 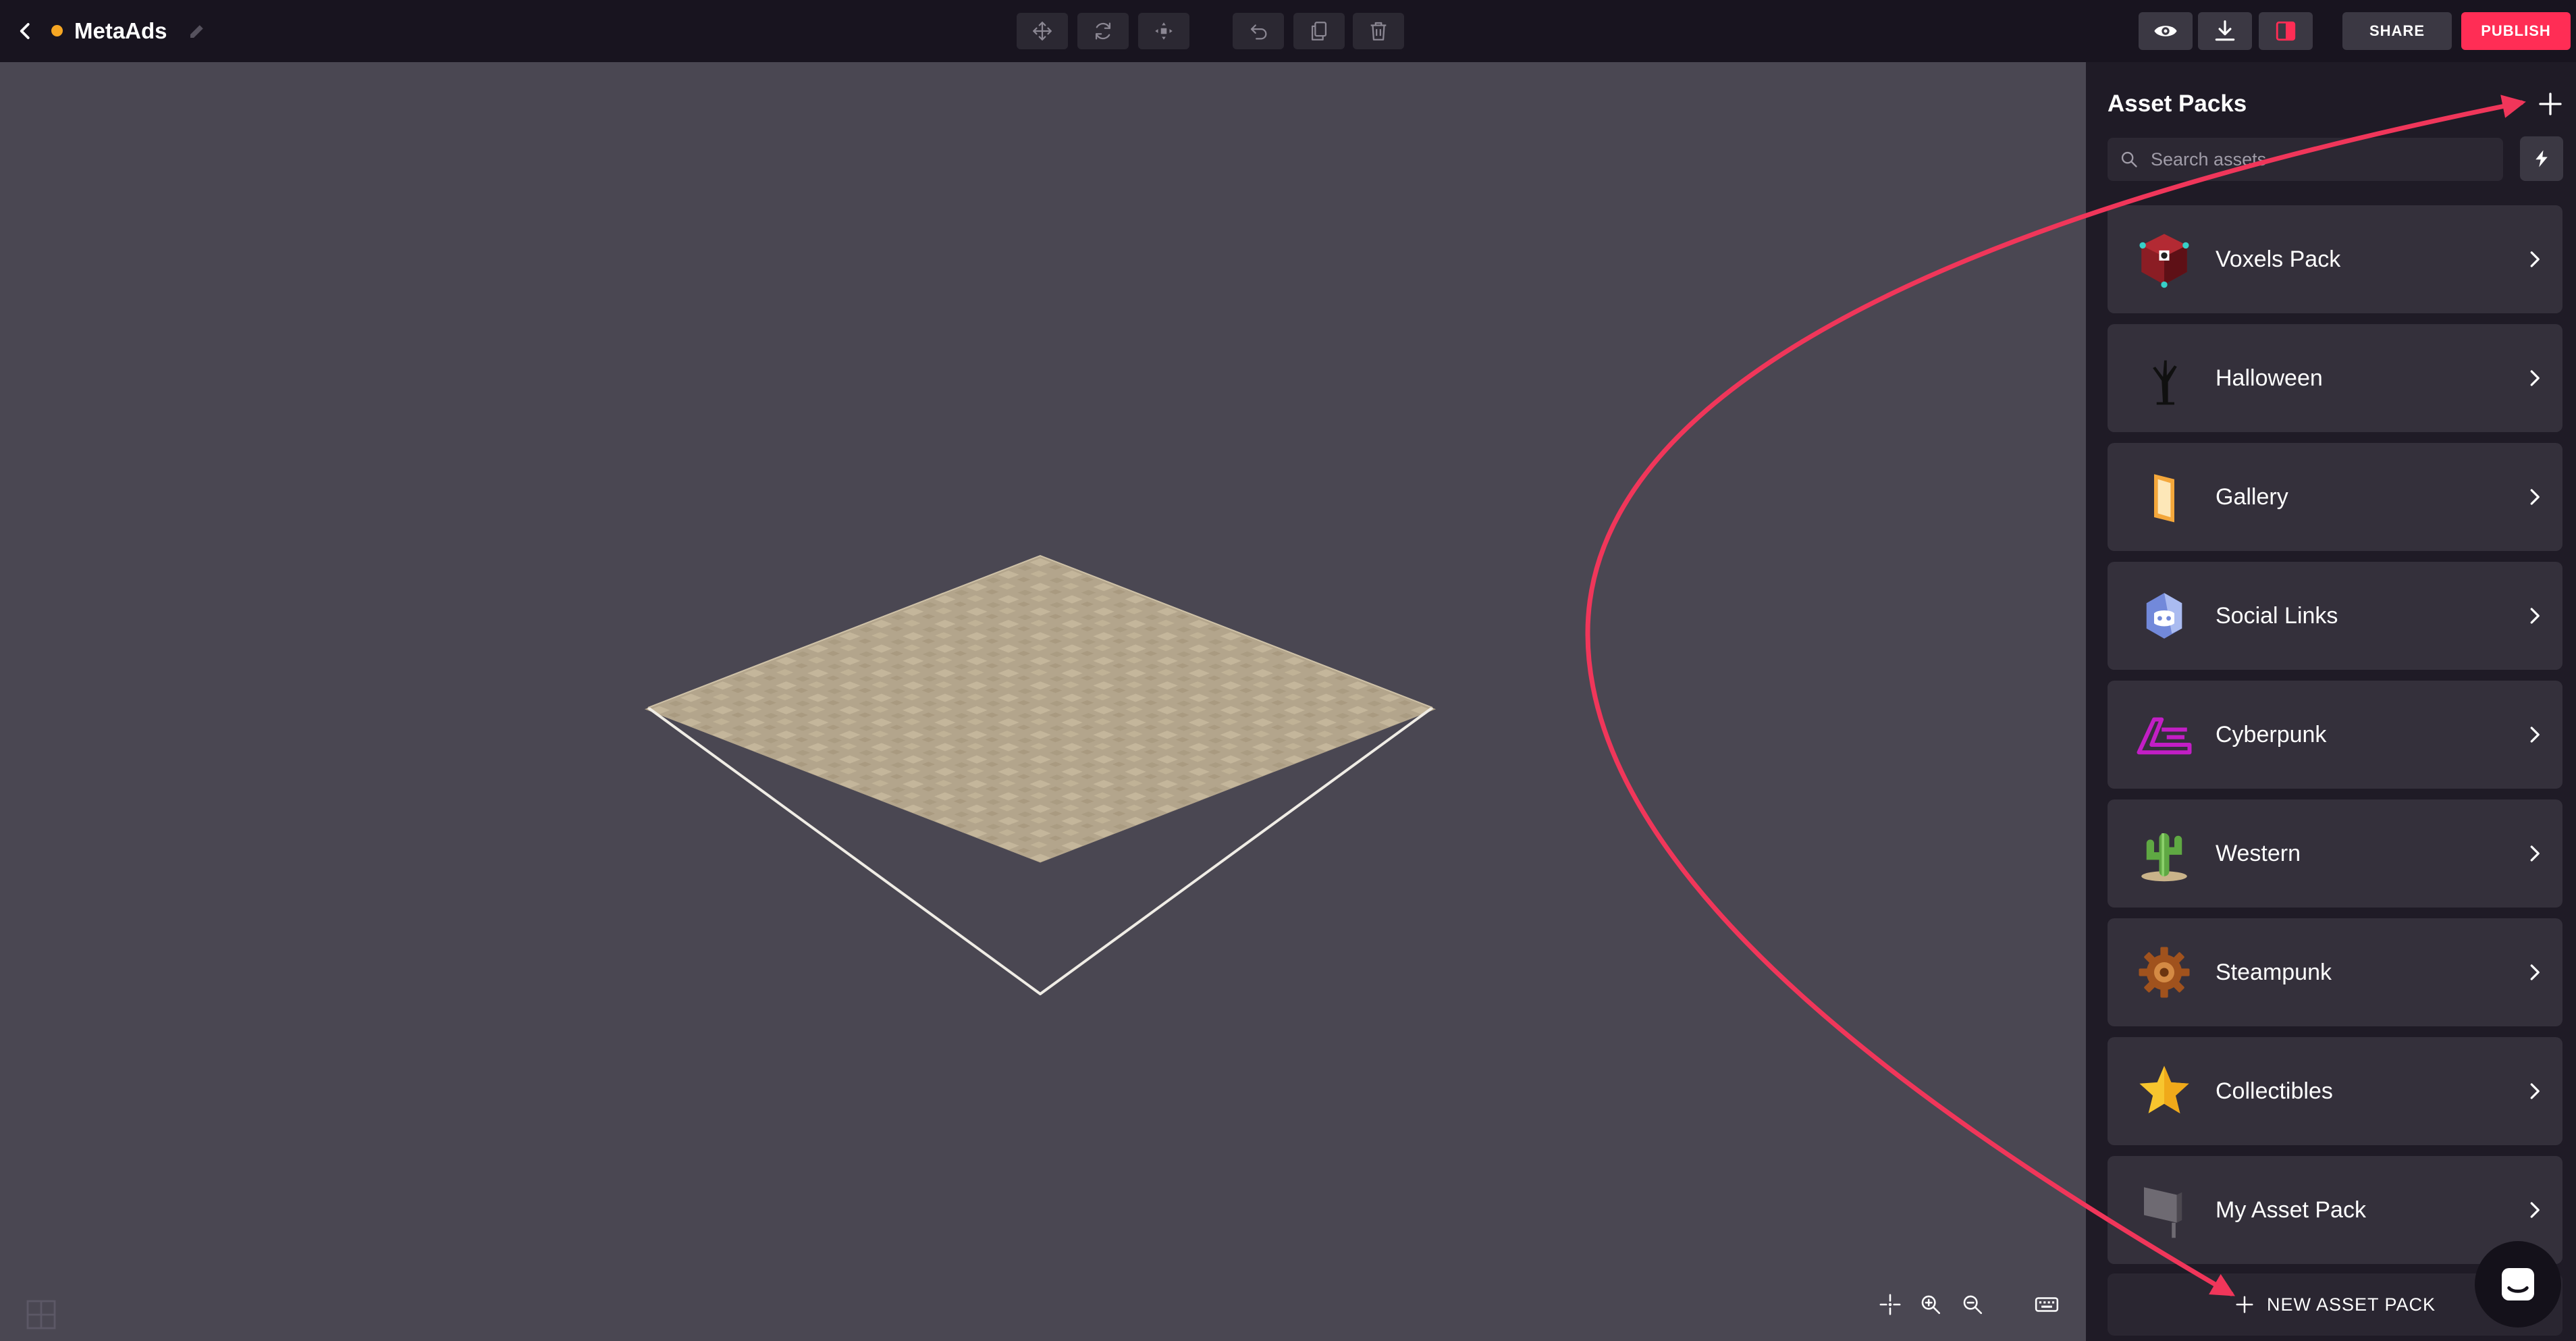 What do you see at coordinates (120, 30) in the screenshot?
I see `project-title: MetaAds` at bounding box center [120, 30].